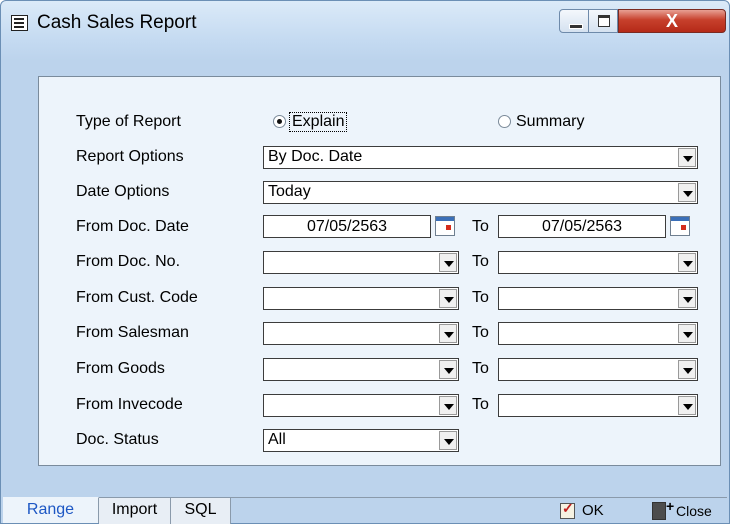 The width and height of the screenshot is (736, 528). What do you see at coordinates (480, 157) in the screenshot?
I see `report-options-select: By Doc. Date` at bounding box center [480, 157].